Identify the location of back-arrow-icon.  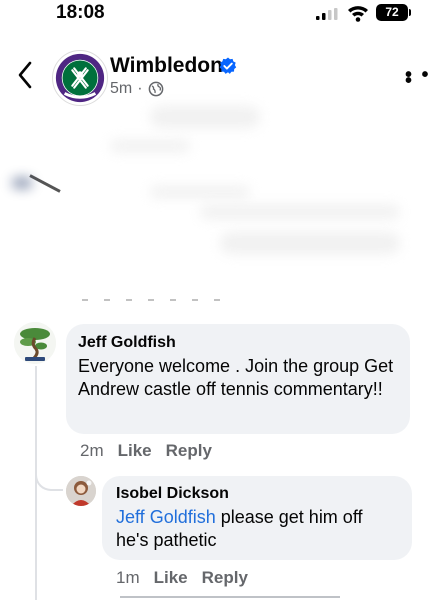
(25, 75).